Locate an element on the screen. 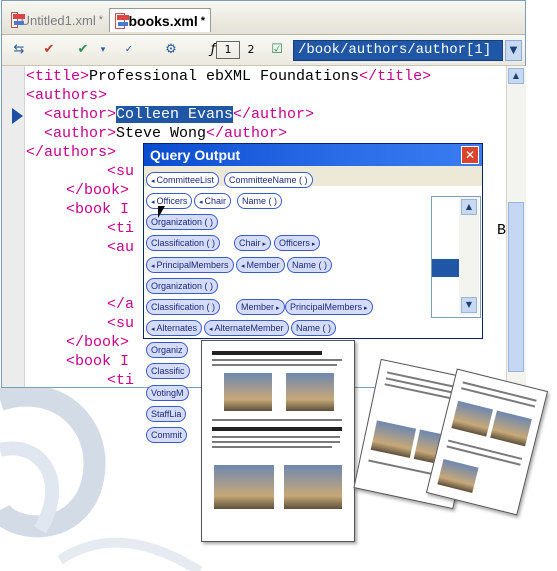 This screenshot has height=571, width=557. editor-vertical-scrollbar: ▲ is located at coordinates (516, 226).